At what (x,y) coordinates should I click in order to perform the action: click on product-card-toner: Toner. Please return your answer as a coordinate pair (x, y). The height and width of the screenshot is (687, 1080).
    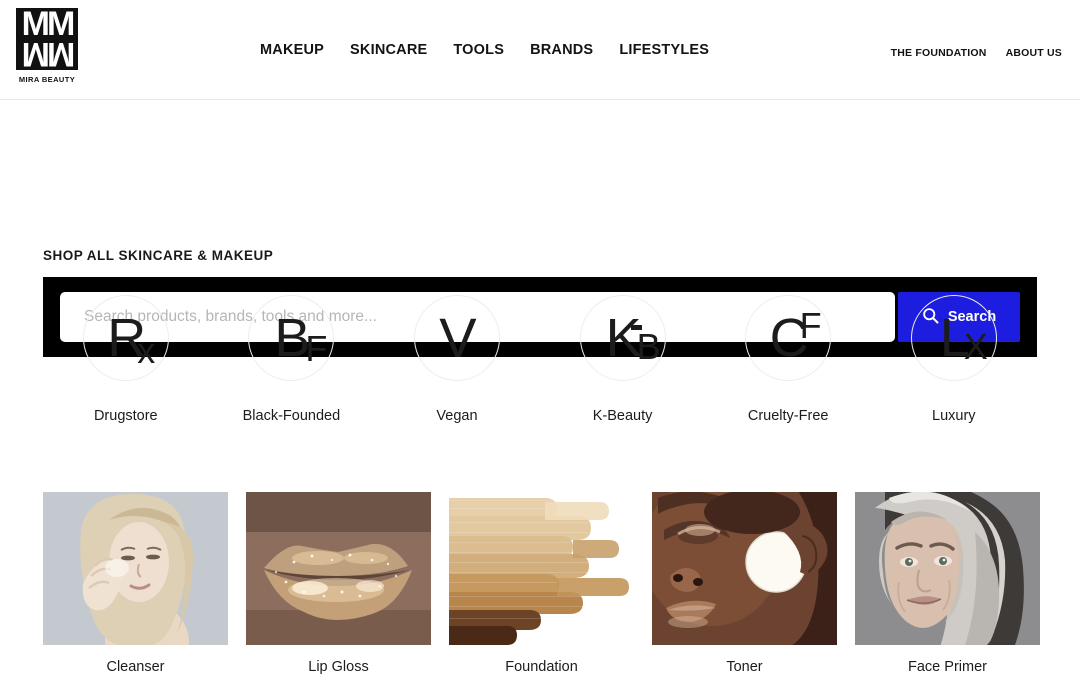
    Looking at the image, I should click on (744, 583).